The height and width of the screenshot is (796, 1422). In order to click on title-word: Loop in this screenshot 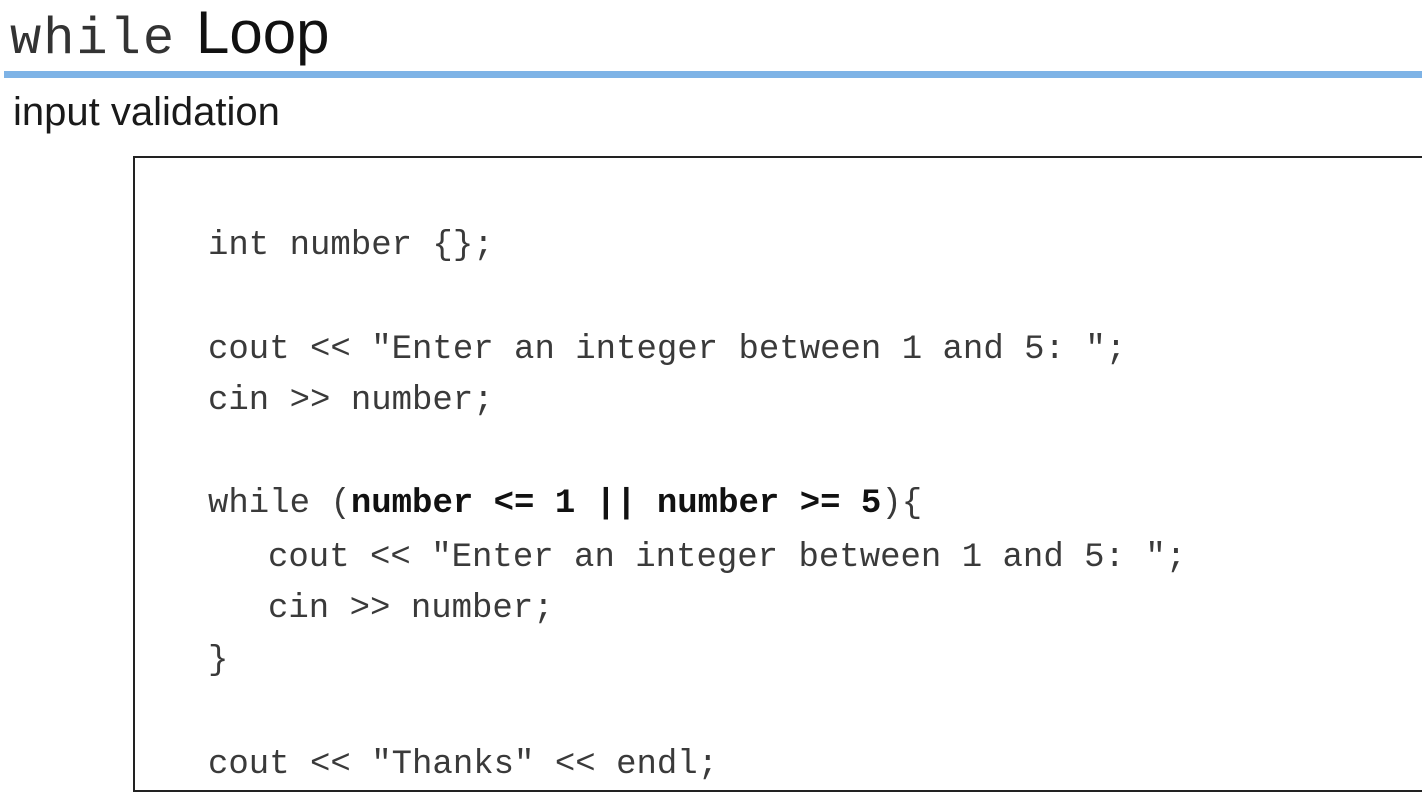, I will do `click(263, 33)`.